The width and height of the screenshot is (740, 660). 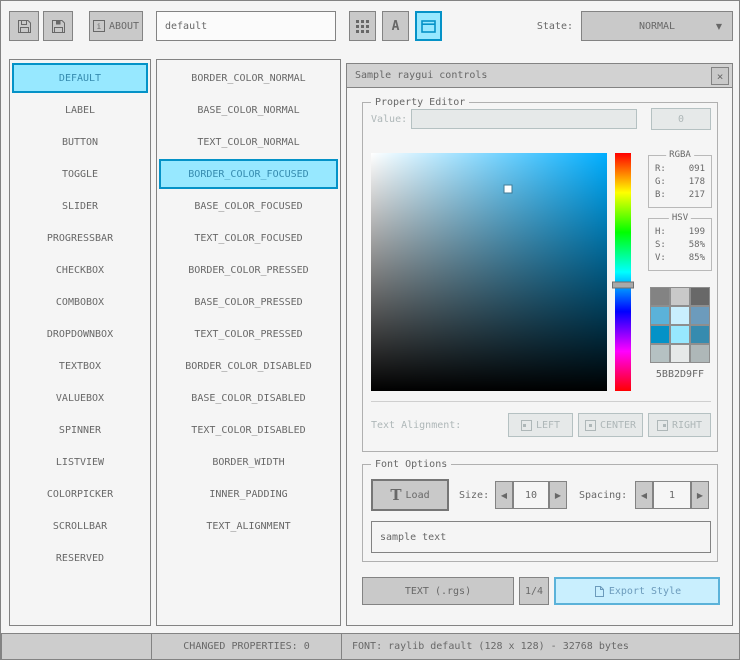 What do you see at coordinates (681, 119) in the screenshot?
I see `value-button-label: 0` at bounding box center [681, 119].